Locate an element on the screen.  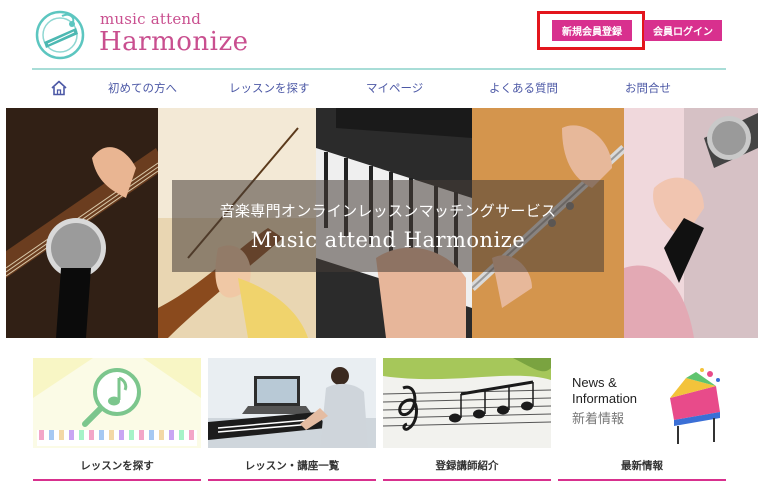
online-lesson-image is located at coordinates (292, 403).